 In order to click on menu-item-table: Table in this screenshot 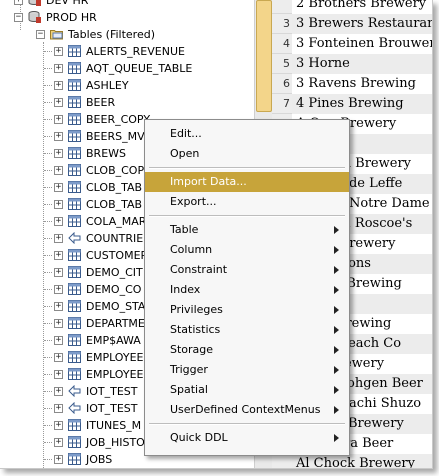, I will do `click(247, 230)`.